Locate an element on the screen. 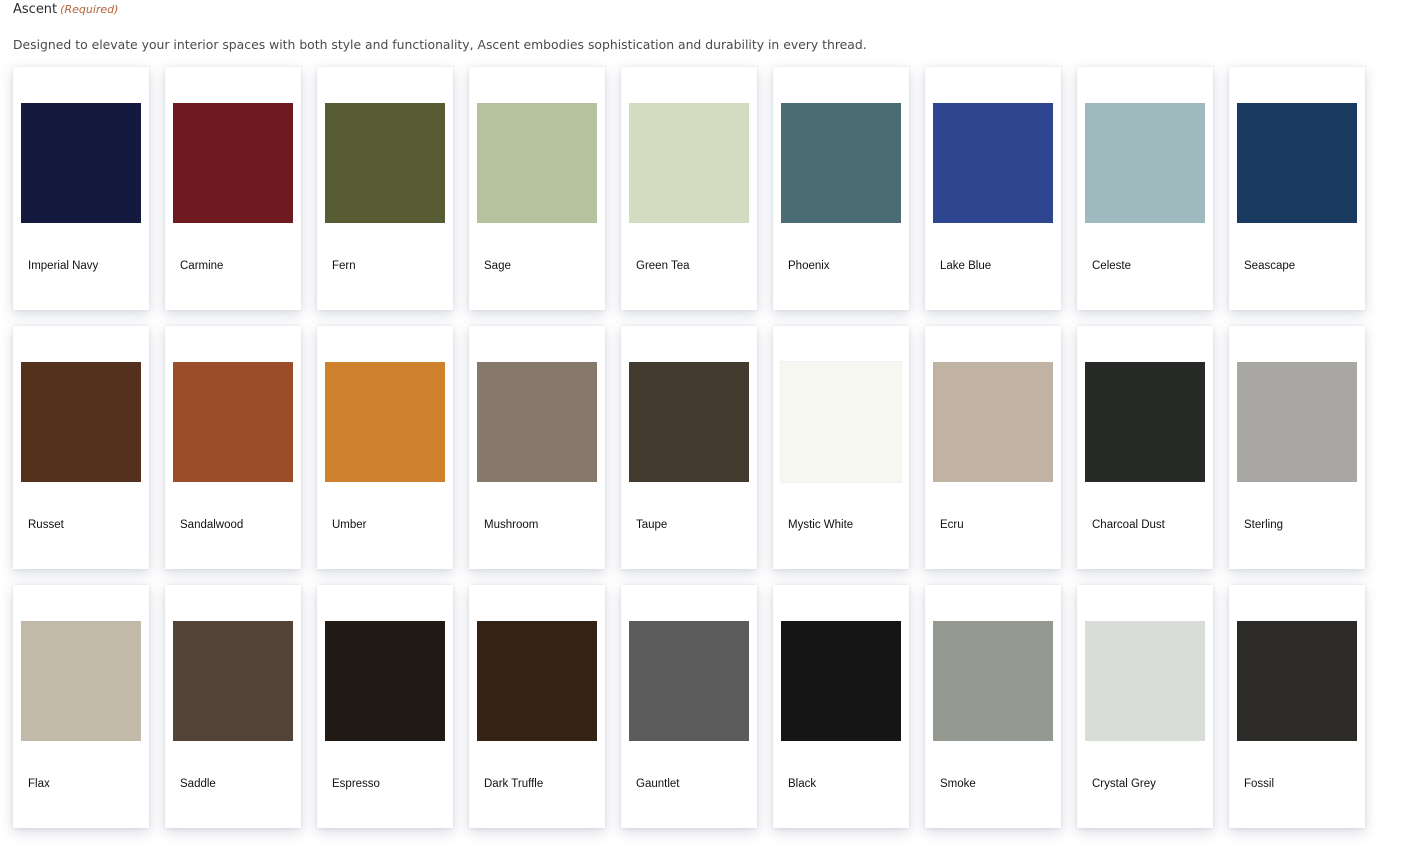 This screenshot has height=849, width=1404. swatch-name: Imperial Navy is located at coordinates (63, 266).